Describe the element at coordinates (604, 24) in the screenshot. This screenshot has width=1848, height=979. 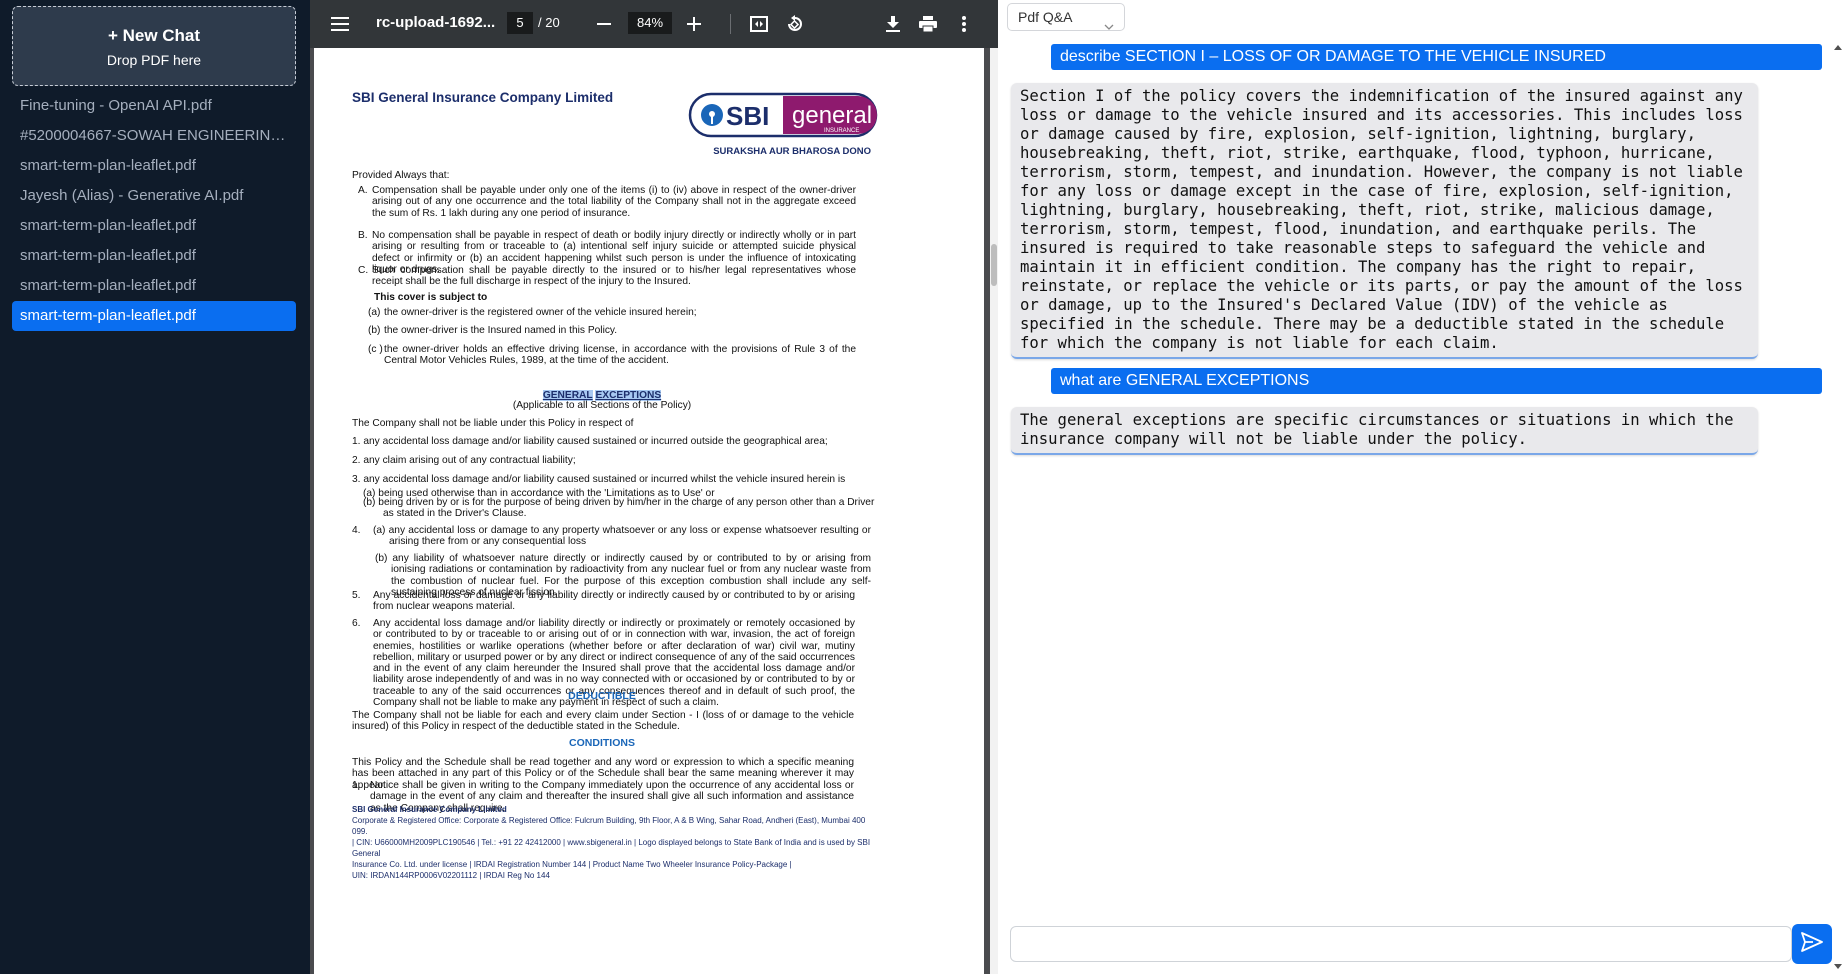
I see `zoom-out-icon` at that location.